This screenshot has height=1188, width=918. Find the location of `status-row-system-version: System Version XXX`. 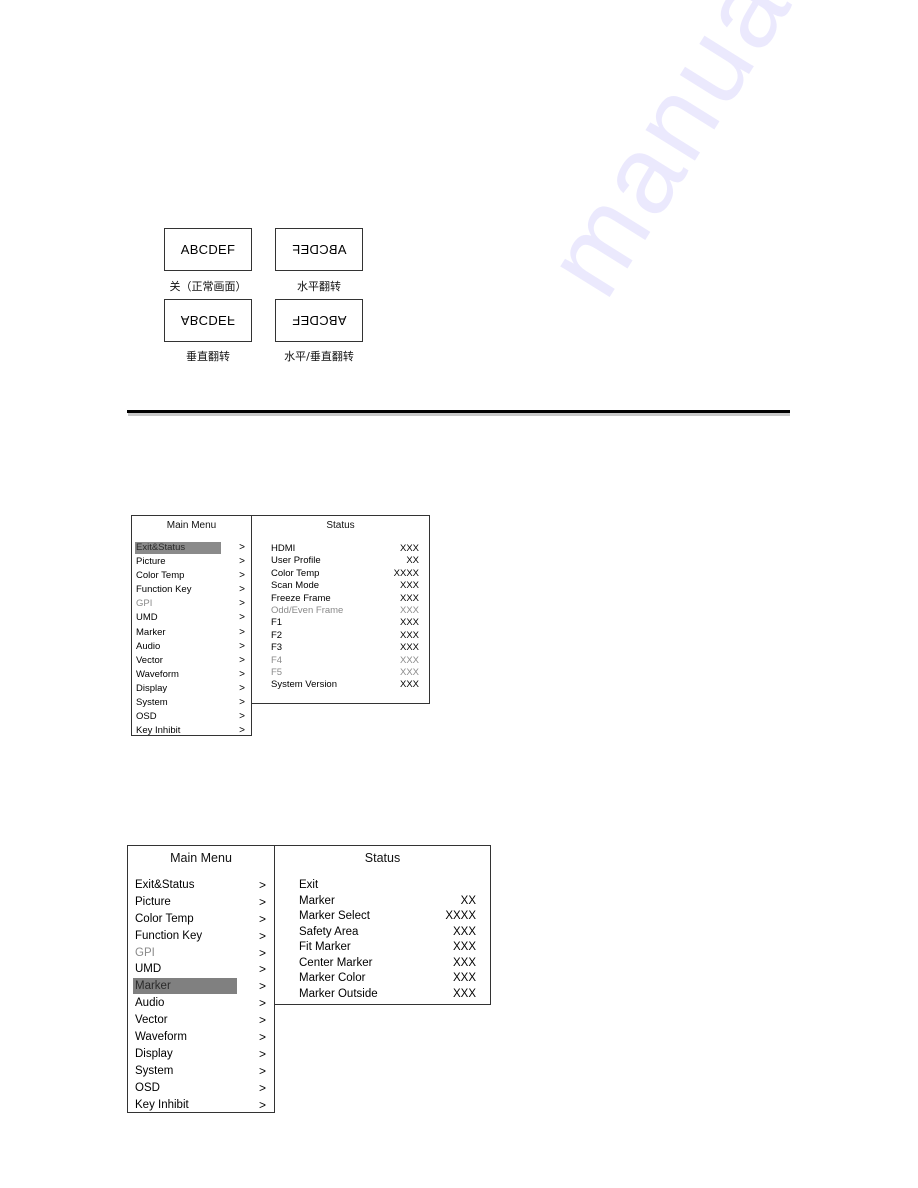

status-row-system-version: System Version XXX is located at coordinates (345, 685).